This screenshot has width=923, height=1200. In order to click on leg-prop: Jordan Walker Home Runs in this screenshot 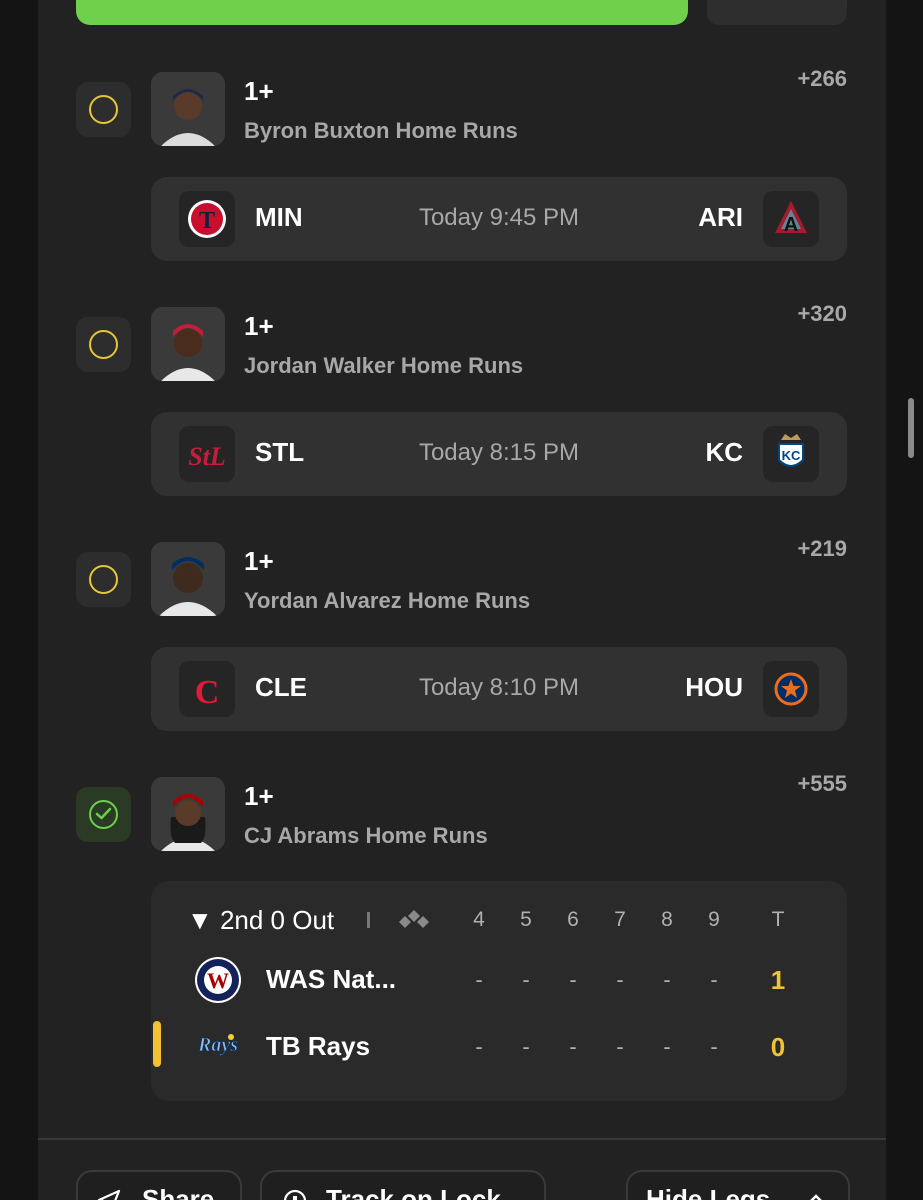, I will do `click(384, 365)`.